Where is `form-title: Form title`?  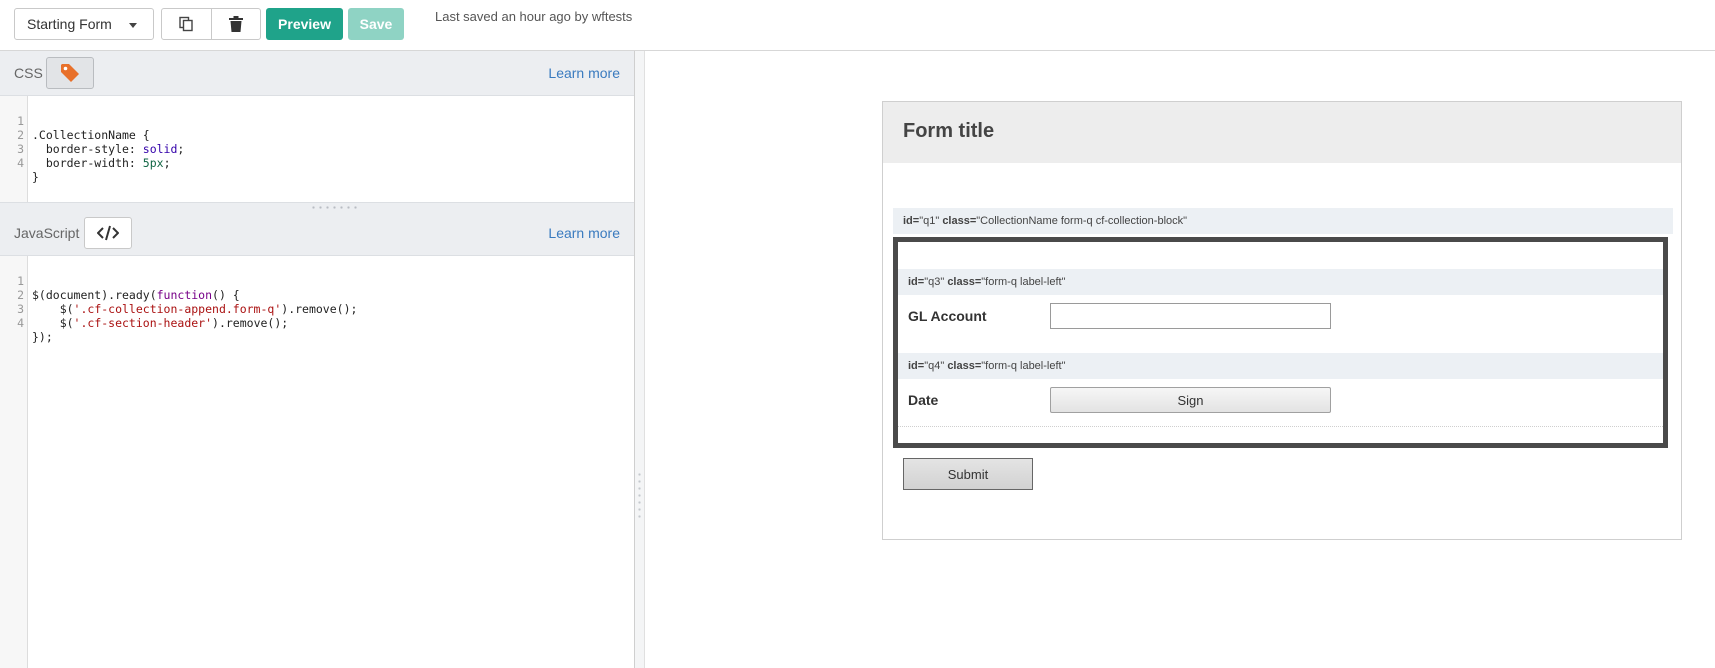 form-title: Form title is located at coordinates (949, 131).